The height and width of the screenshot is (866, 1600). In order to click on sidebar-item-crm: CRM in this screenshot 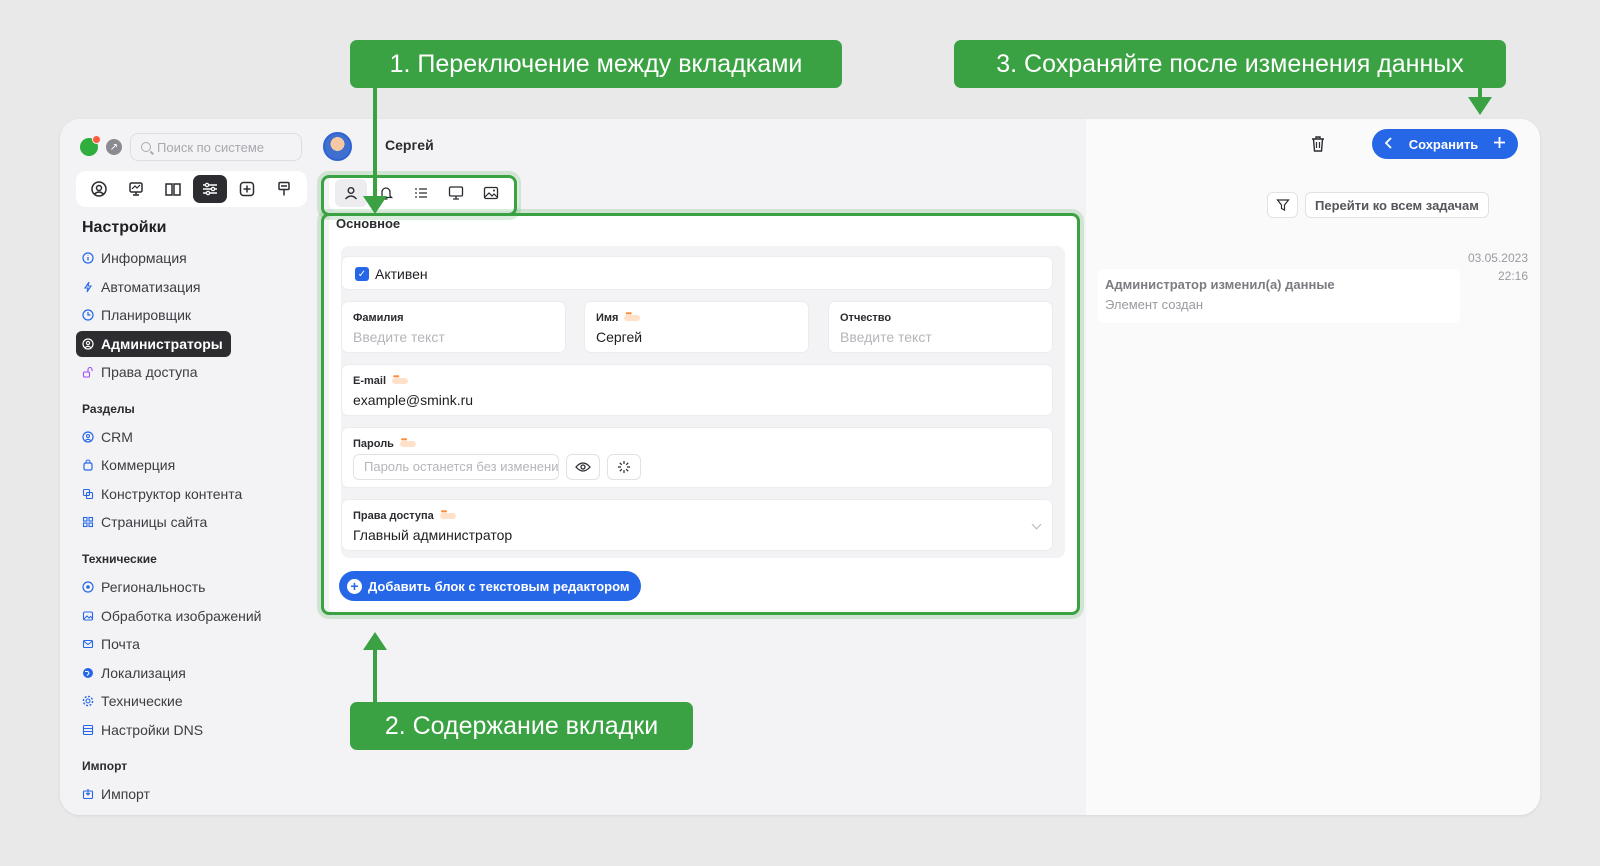, I will do `click(108, 437)`.